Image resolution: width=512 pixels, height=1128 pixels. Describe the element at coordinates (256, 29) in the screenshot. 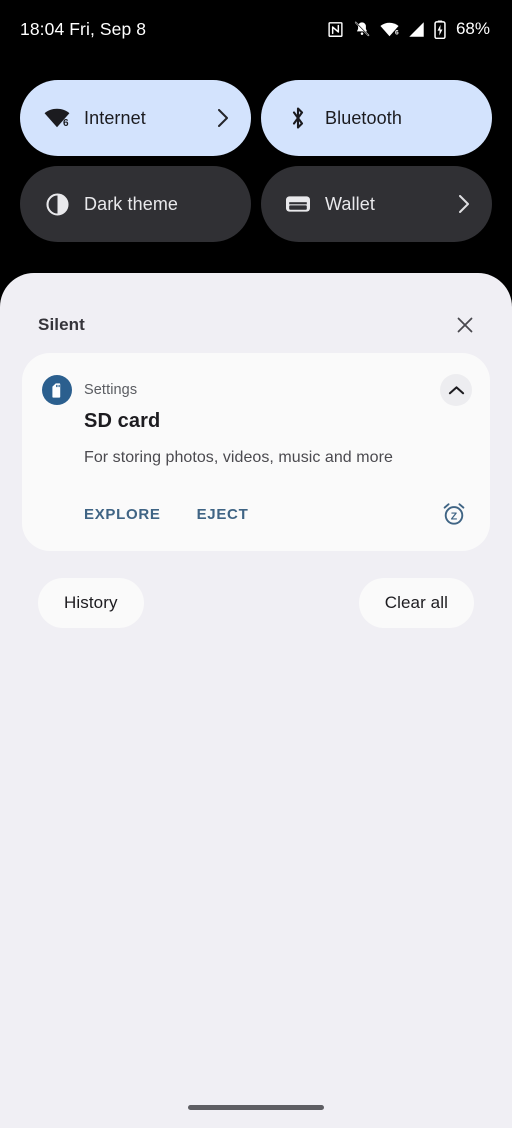

I see `status-bar: 18:04 Fri, Sep 8 6 68%` at that location.